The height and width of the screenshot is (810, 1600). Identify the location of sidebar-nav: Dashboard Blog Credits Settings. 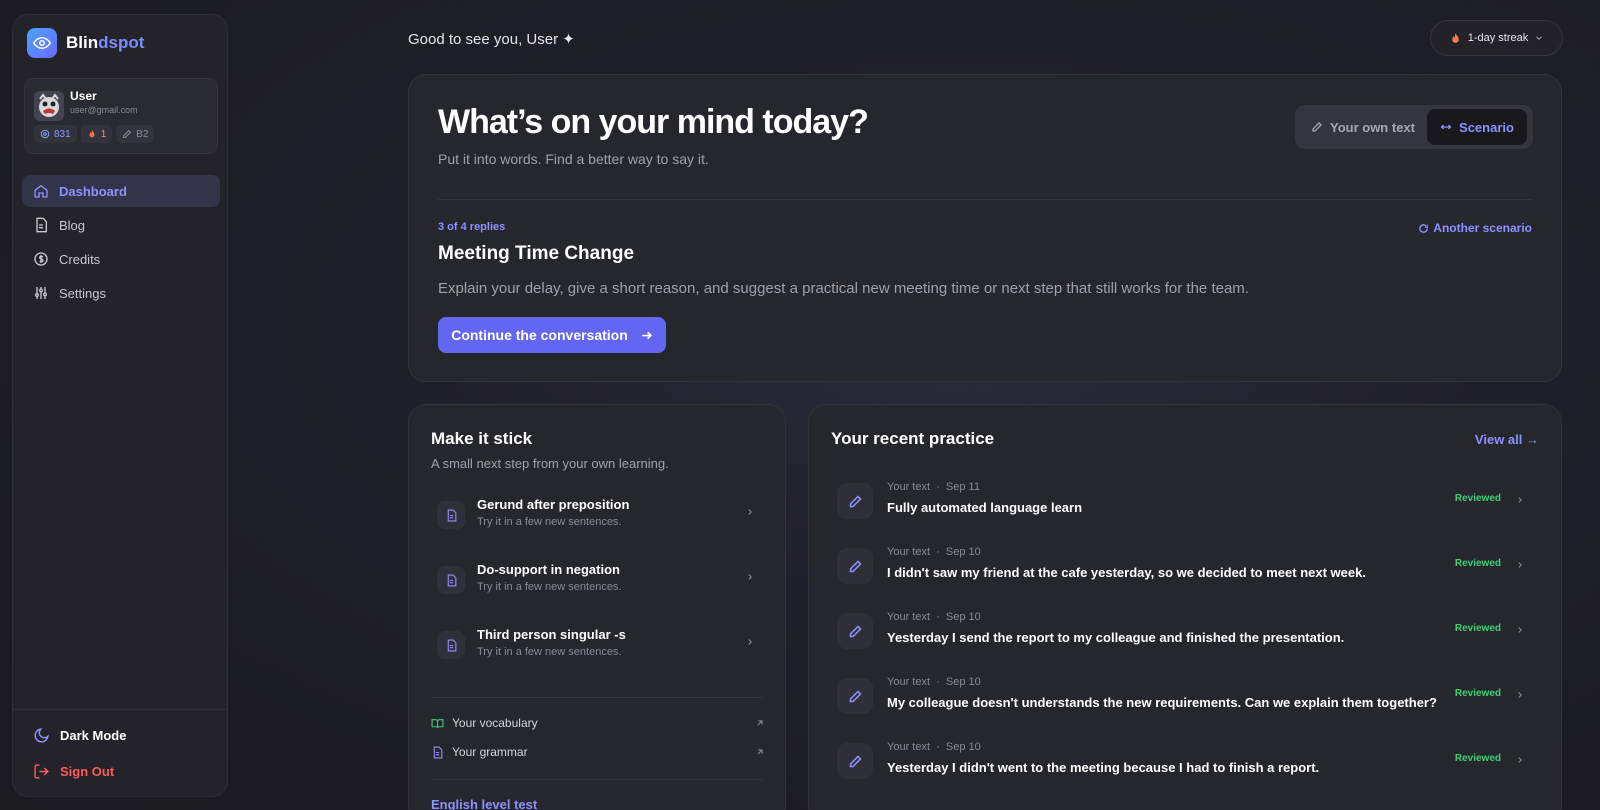
(121, 243).